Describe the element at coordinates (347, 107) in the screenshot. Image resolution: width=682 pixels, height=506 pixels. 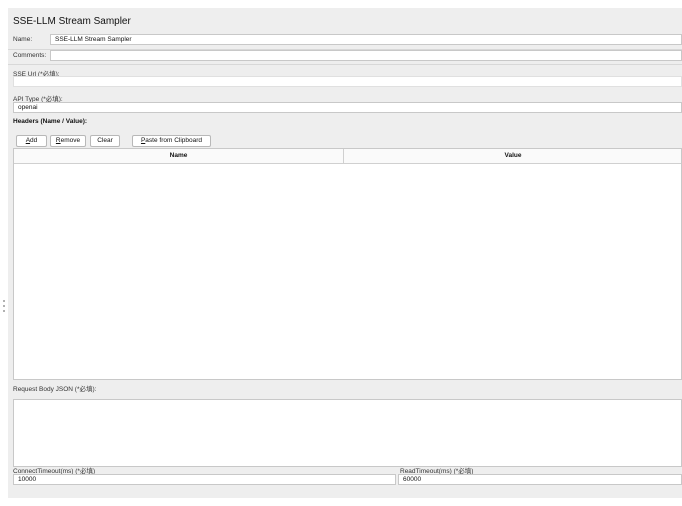
I see `api-type-field: openai` at that location.